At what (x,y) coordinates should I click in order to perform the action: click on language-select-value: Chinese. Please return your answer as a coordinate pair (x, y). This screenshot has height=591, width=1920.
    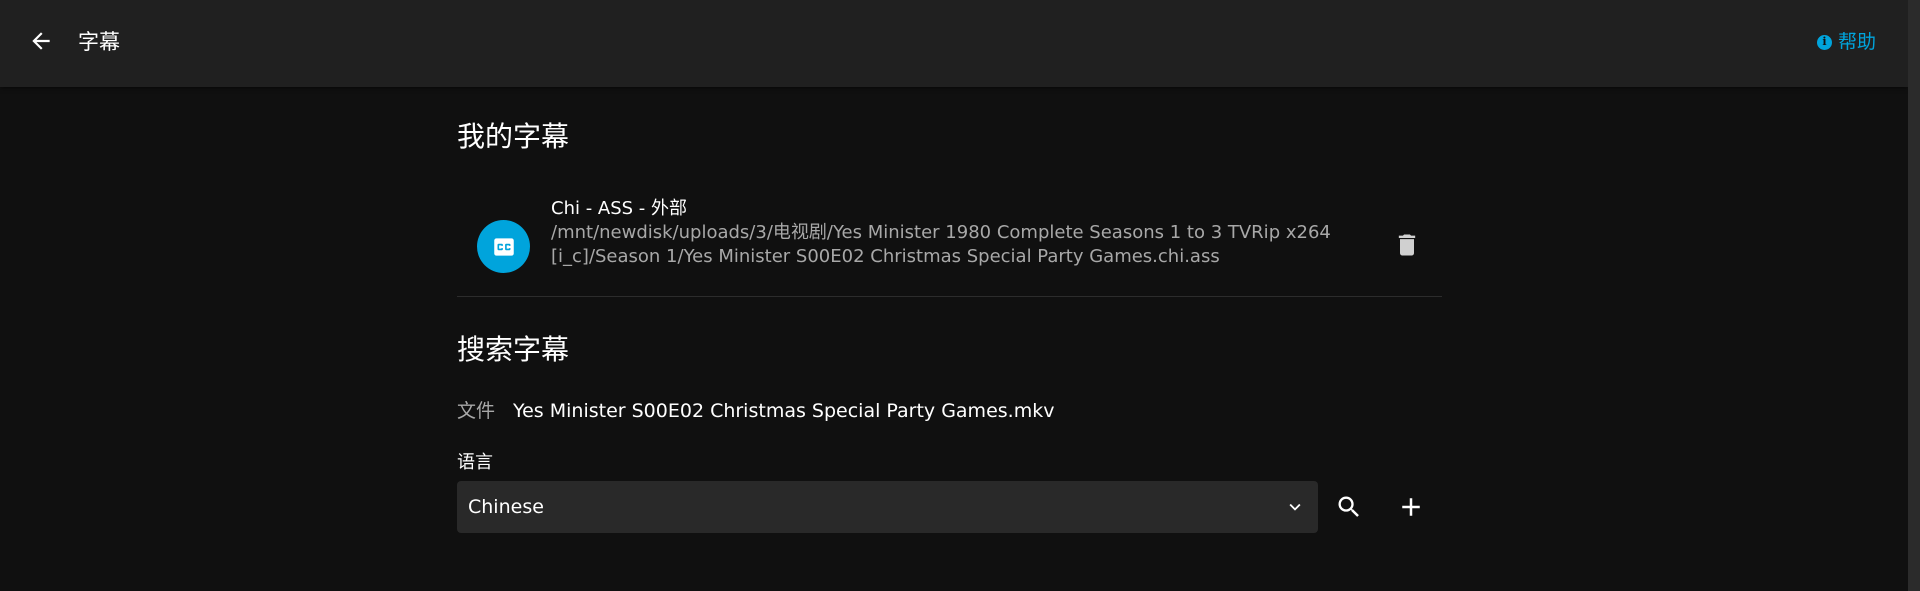
    Looking at the image, I should click on (506, 507).